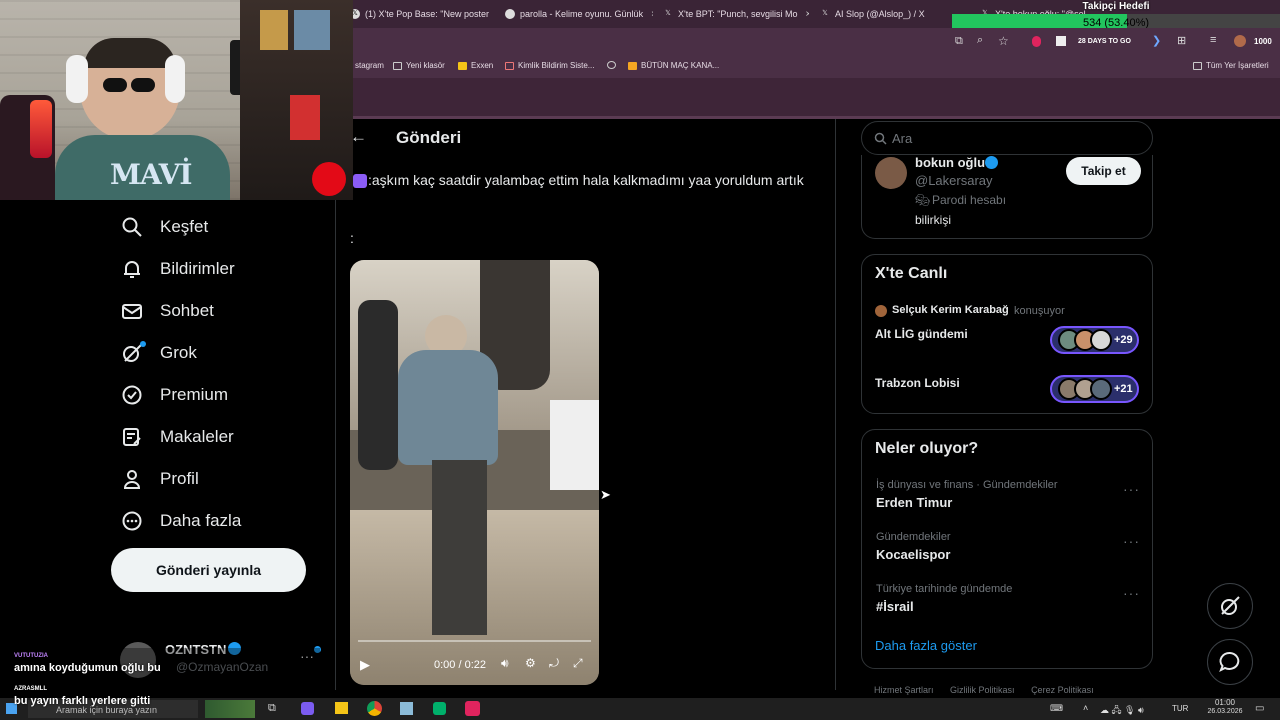  Describe the element at coordinates (1240, 41) in the screenshot. I see `profile-avatar` at that location.